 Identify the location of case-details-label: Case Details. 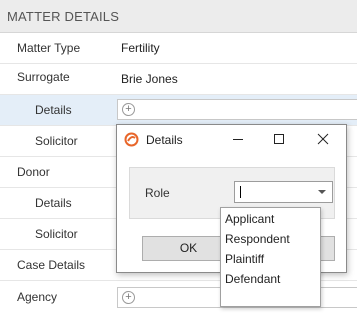
(51, 265).